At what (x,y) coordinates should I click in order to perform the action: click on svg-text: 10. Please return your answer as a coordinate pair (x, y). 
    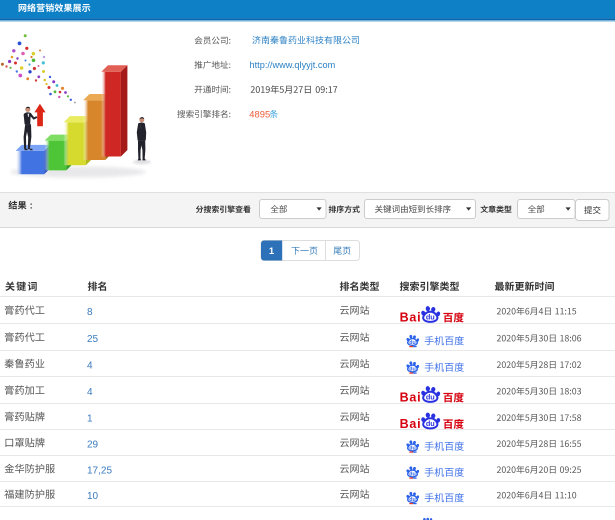
    Looking at the image, I should click on (93, 496).